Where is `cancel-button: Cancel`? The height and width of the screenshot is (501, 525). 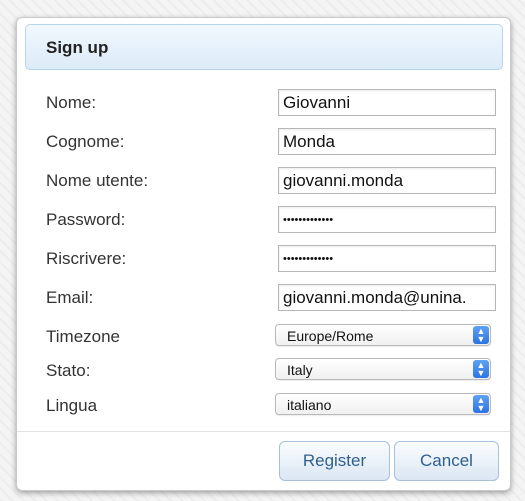 cancel-button: Cancel is located at coordinates (446, 461).